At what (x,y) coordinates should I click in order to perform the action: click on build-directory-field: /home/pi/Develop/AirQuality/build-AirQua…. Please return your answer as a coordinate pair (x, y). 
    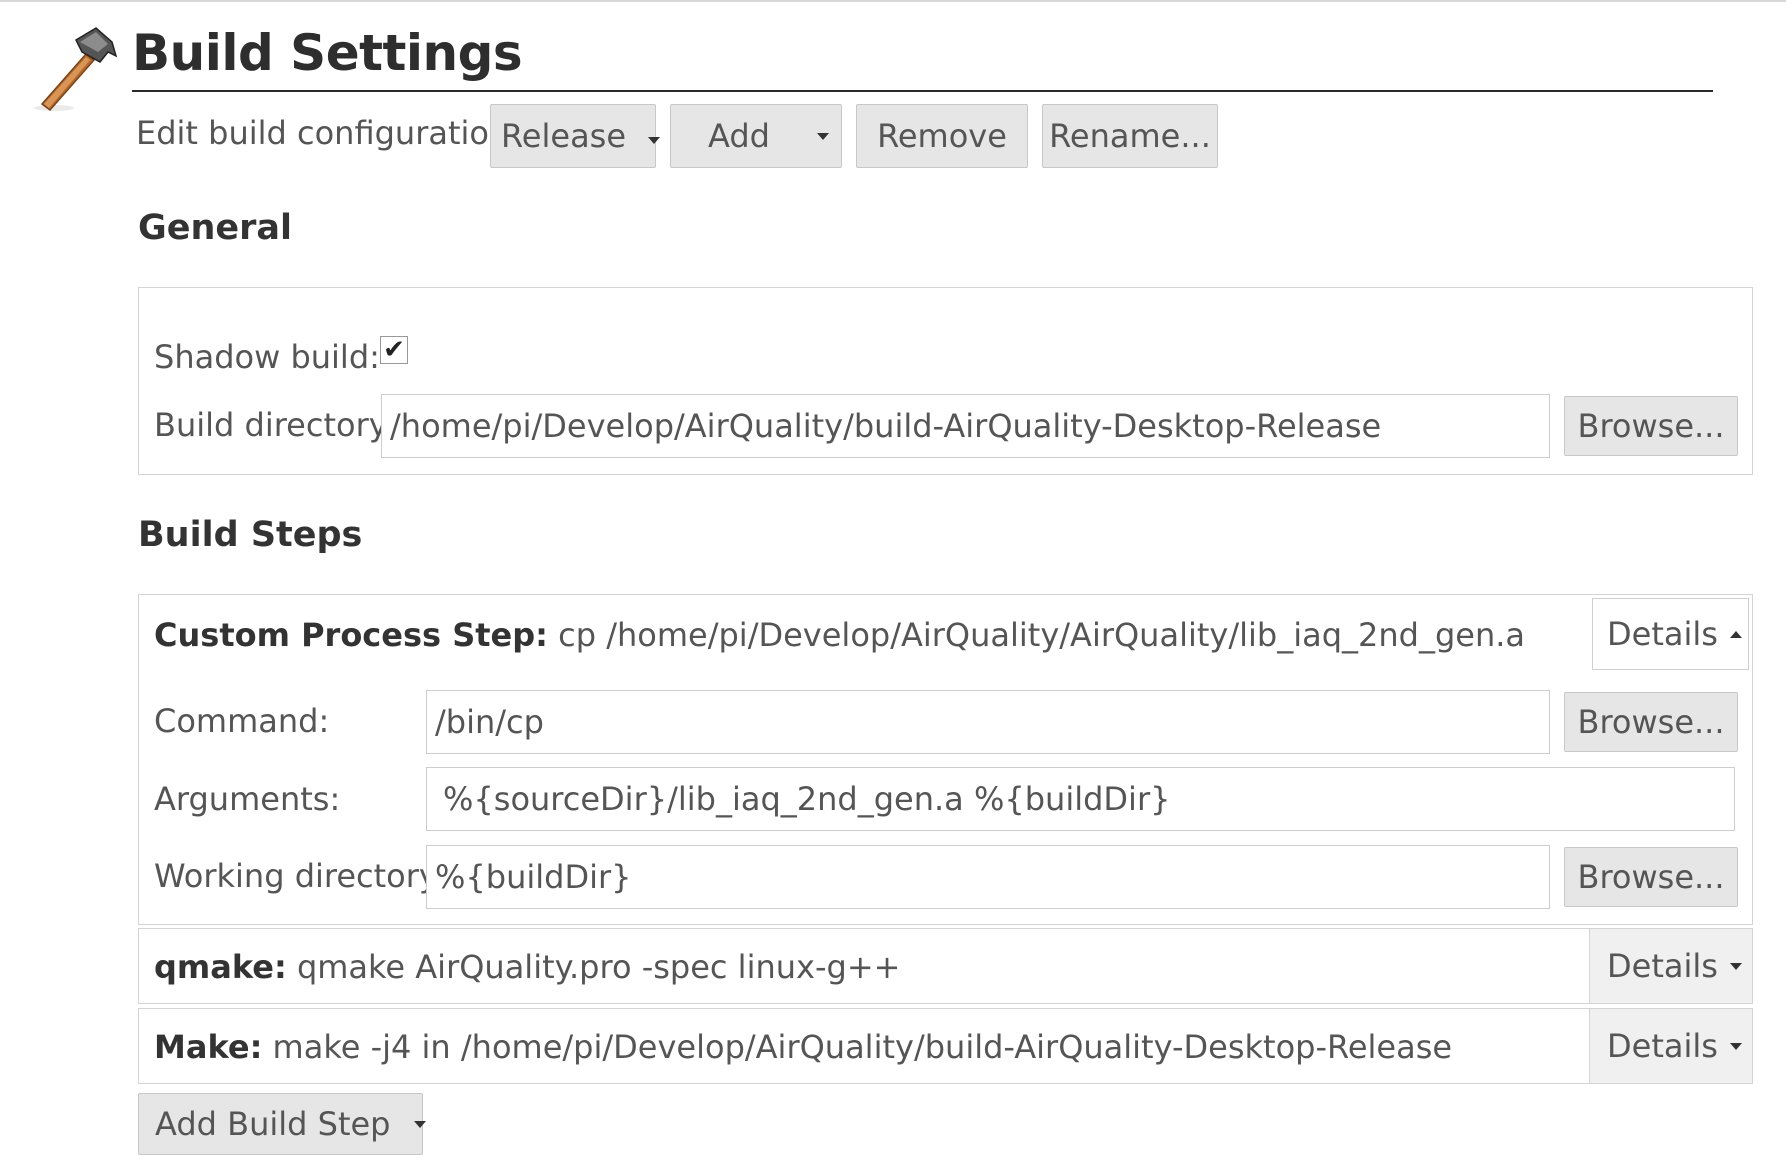
    Looking at the image, I should click on (965, 426).